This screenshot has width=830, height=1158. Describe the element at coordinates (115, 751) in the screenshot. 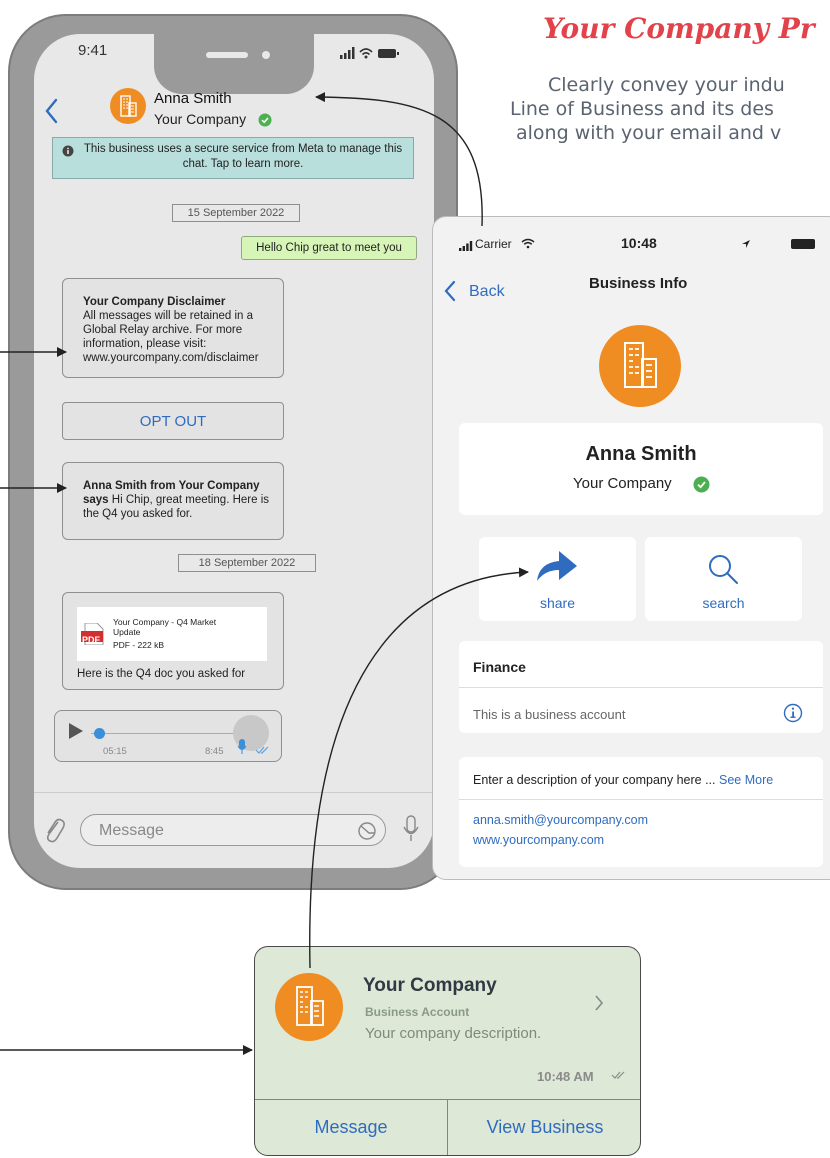

I see `voice-elapsed: 05:15` at that location.